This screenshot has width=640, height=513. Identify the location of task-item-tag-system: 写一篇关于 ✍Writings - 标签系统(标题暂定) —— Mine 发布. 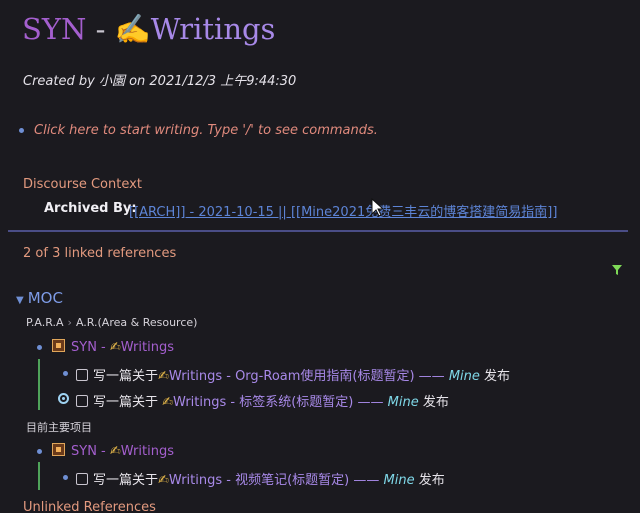
(262, 400).